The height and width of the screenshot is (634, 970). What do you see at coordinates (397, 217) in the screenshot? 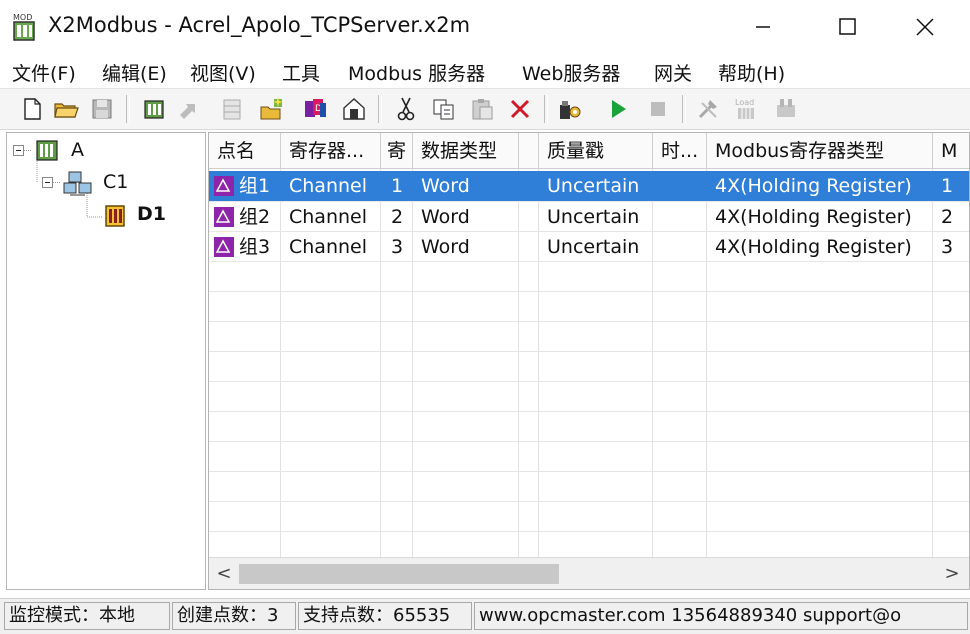
I see `cell-reg-no: 2` at bounding box center [397, 217].